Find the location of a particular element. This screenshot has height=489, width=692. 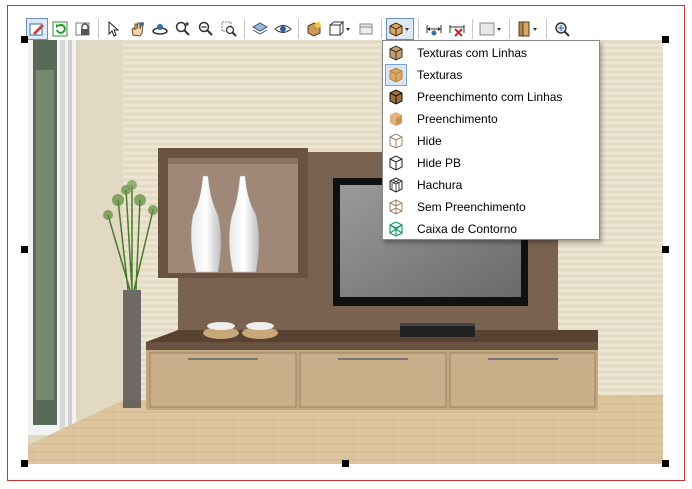

refresh-icon is located at coordinates (60, 29).